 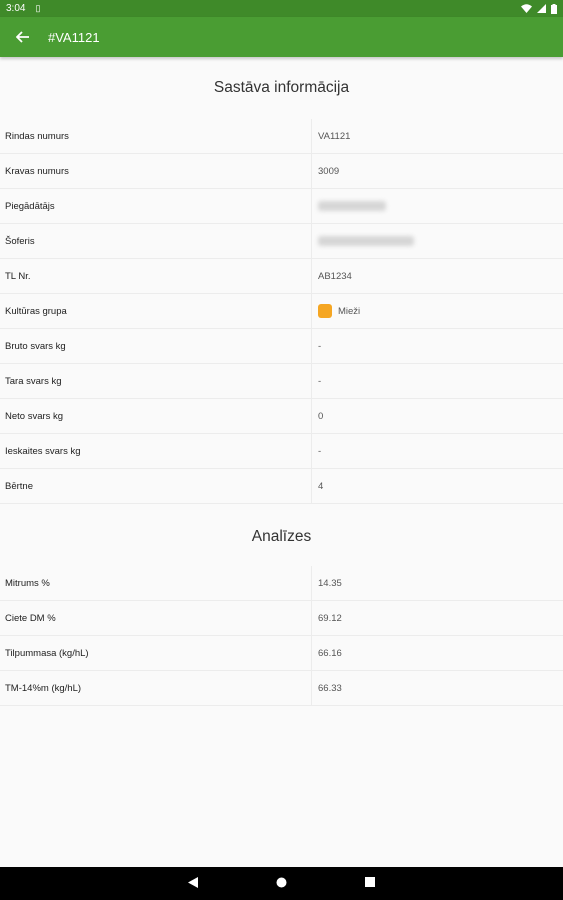 I want to click on table-row: Tara svars kg -, so click(x=281, y=381).